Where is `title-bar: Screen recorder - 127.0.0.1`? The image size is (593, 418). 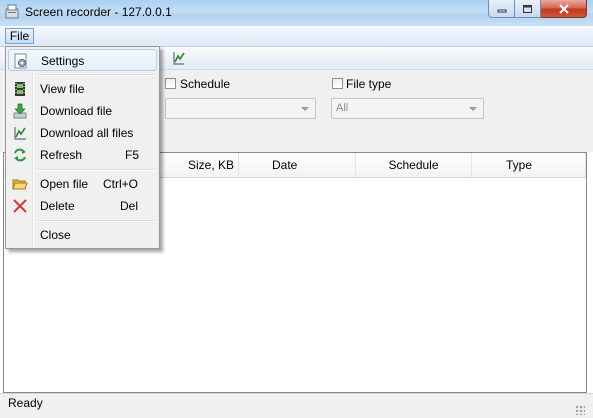
title-bar: Screen recorder - 127.0.0.1 is located at coordinates (296, 13).